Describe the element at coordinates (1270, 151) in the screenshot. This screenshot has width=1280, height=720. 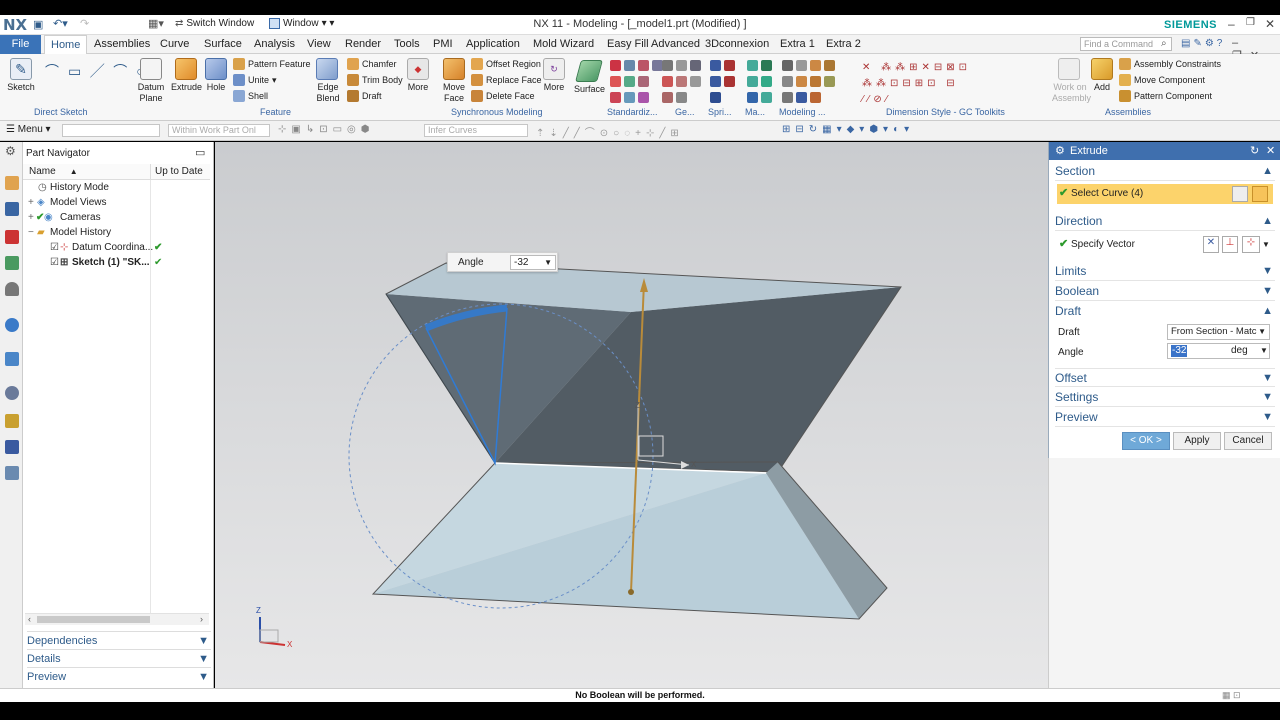
I see `close-icon: ✕` at that location.